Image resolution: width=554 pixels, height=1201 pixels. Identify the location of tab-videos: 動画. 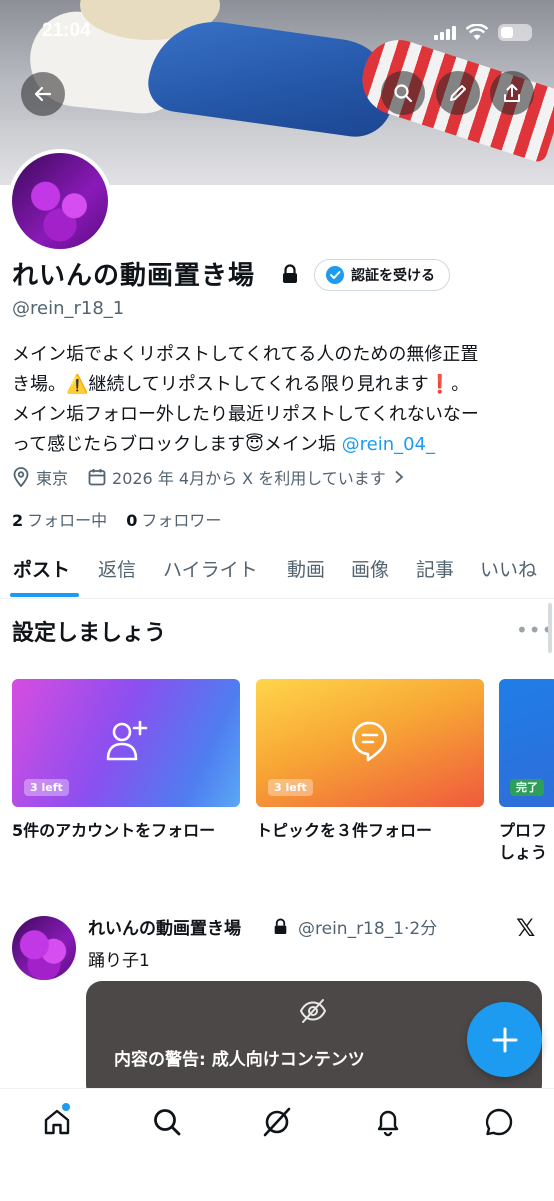
(306, 568).